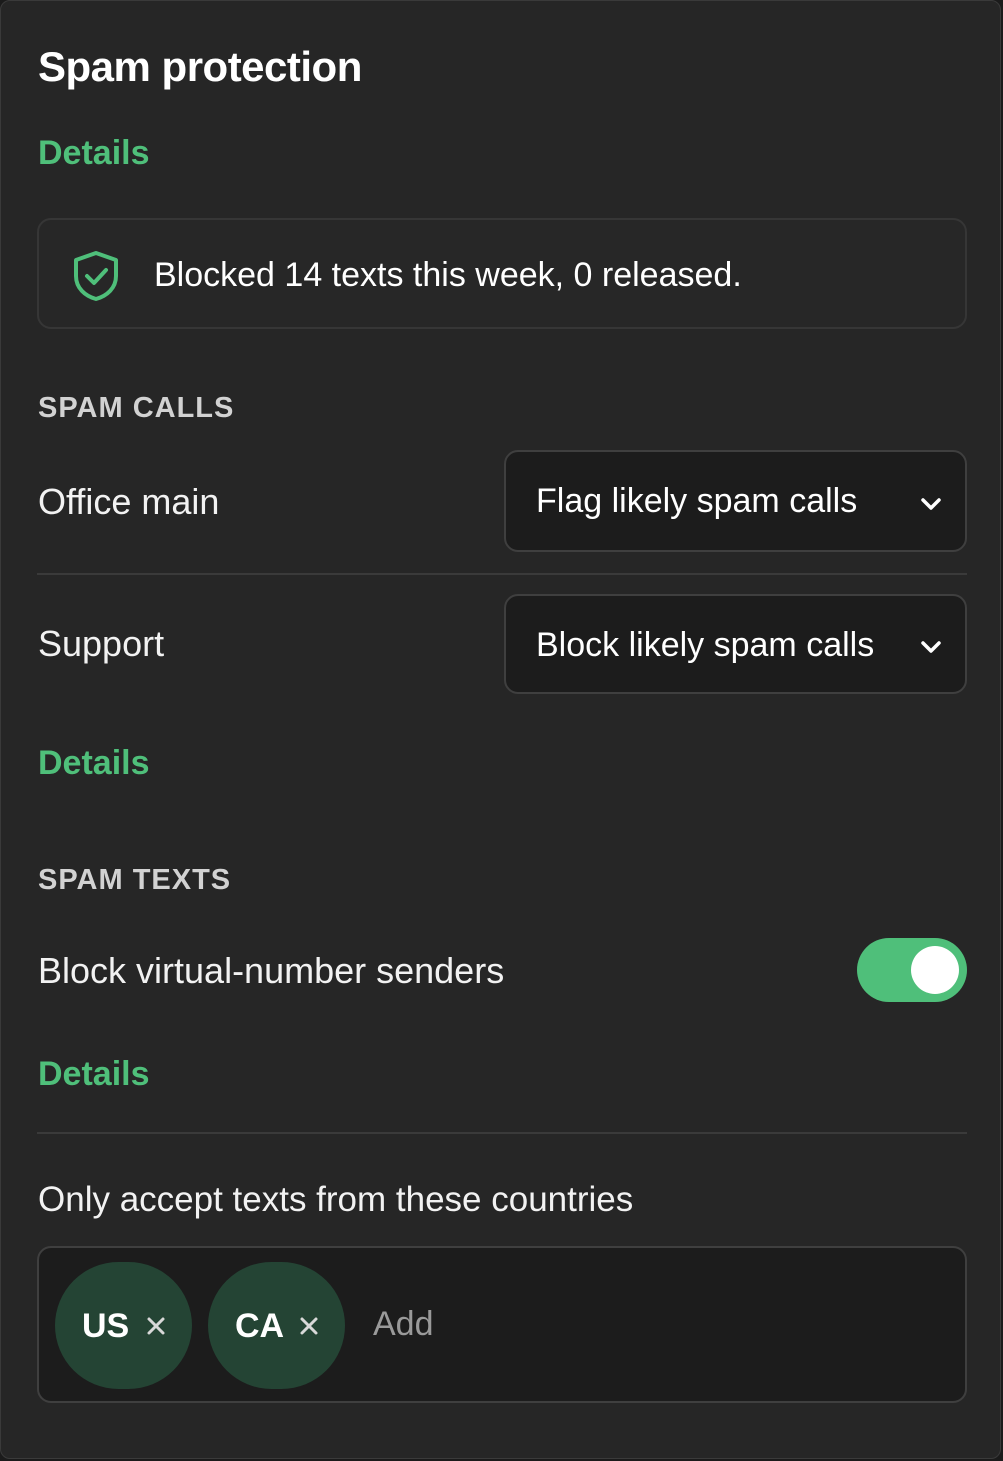  I want to click on chip-label: US, so click(106, 1326).